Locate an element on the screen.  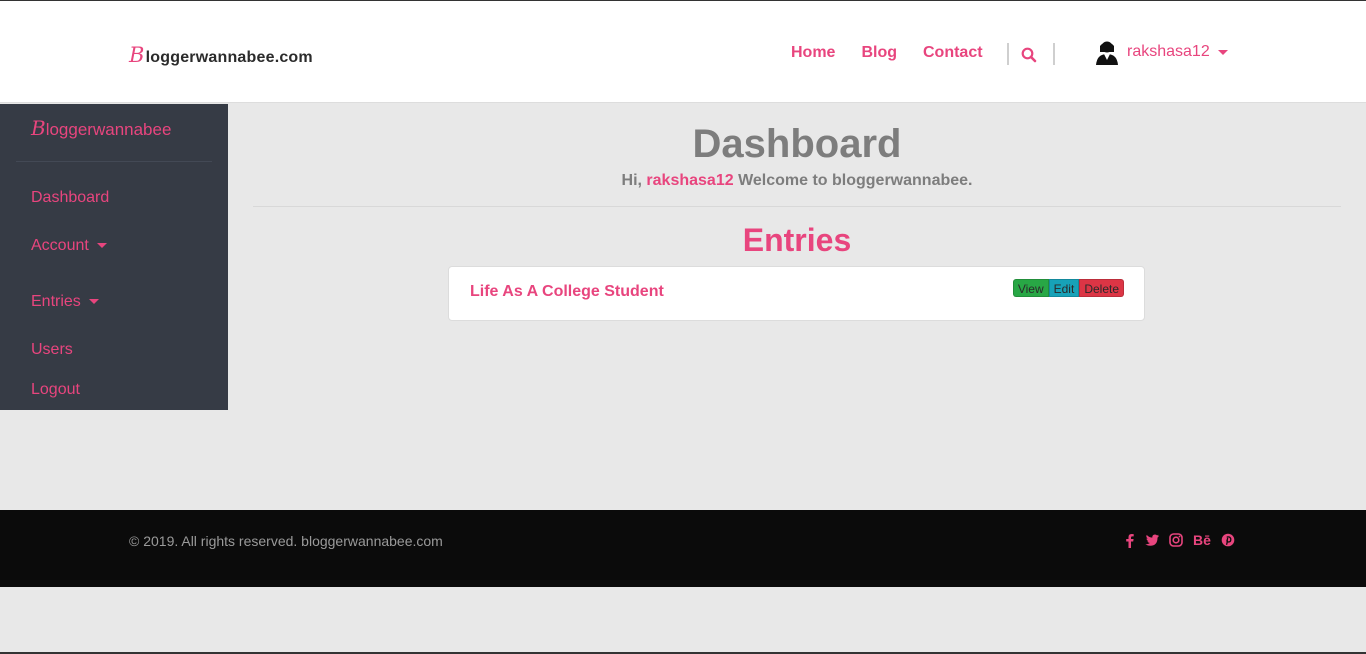
delete-button: Delete is located at coordinates (1101, 288).